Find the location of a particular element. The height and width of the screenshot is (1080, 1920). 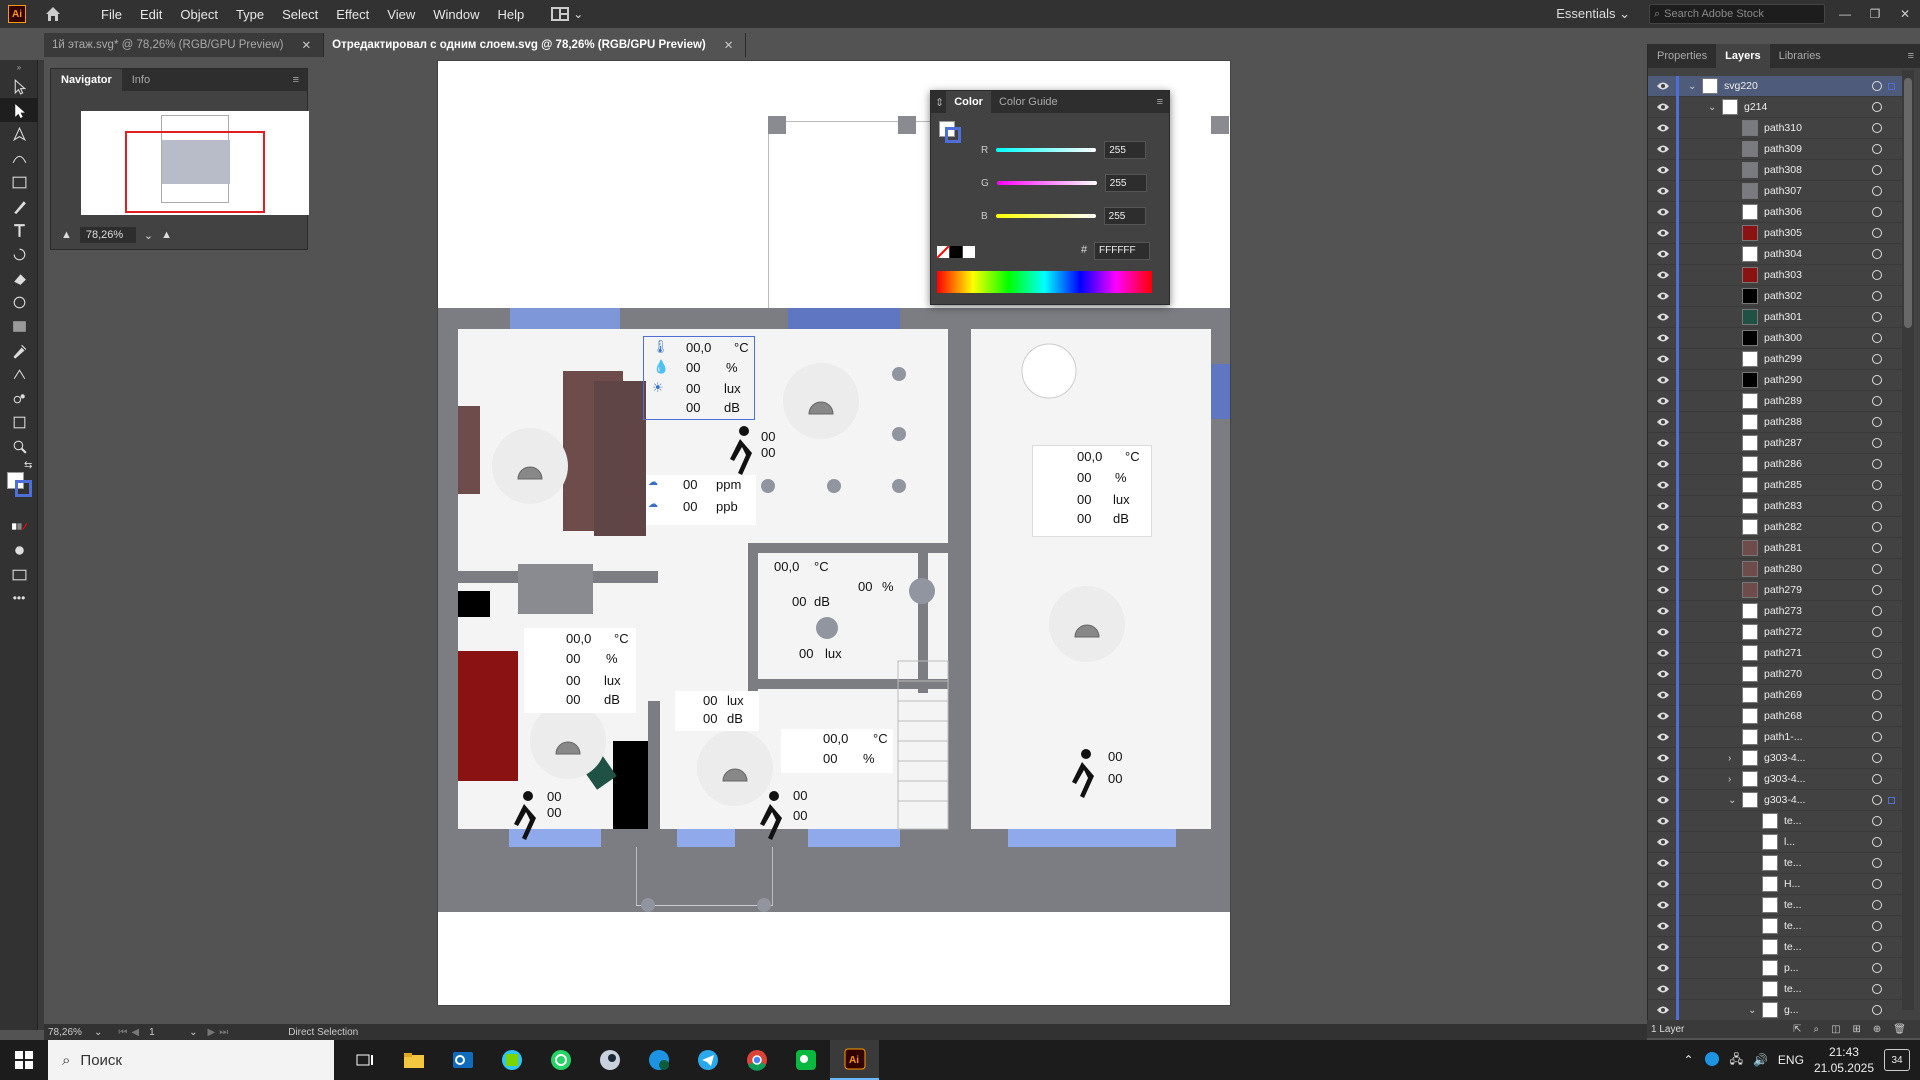

windows-start-icon is located at coordinates (24, 1060).